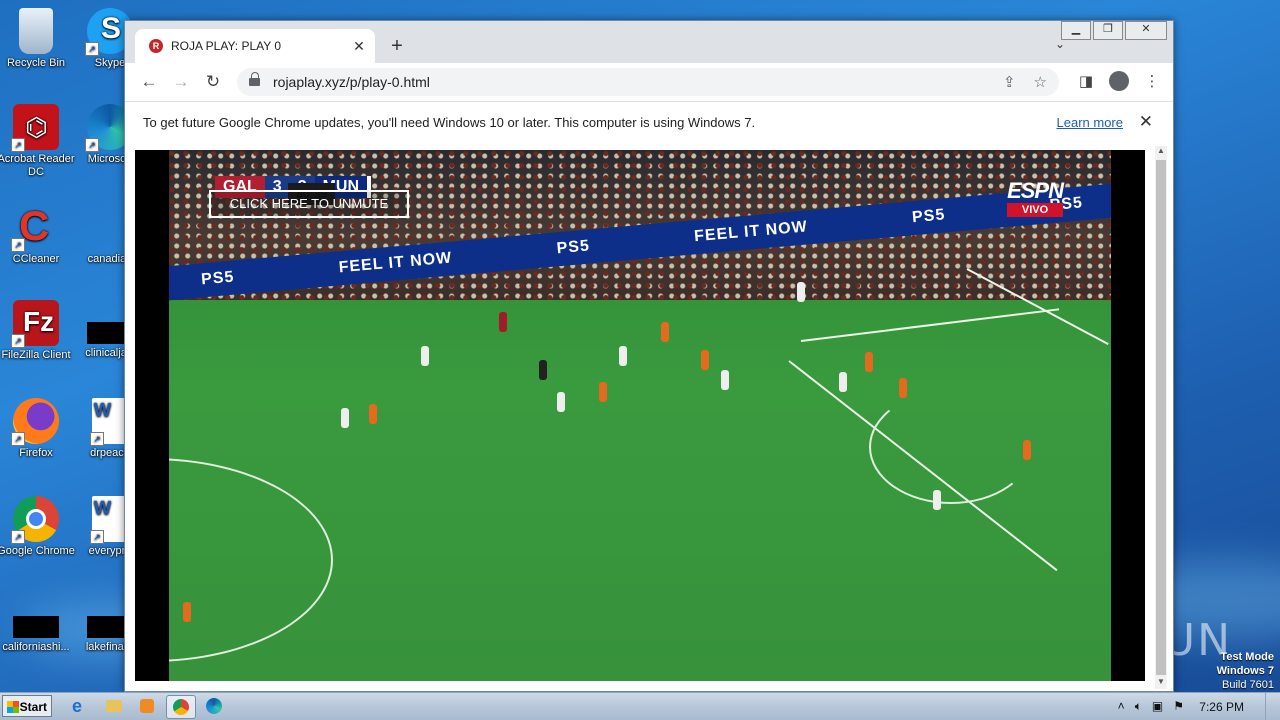 The height and width of the screenshot is (720, 1280). I want to click on start-button: Start, so click(27, 706).